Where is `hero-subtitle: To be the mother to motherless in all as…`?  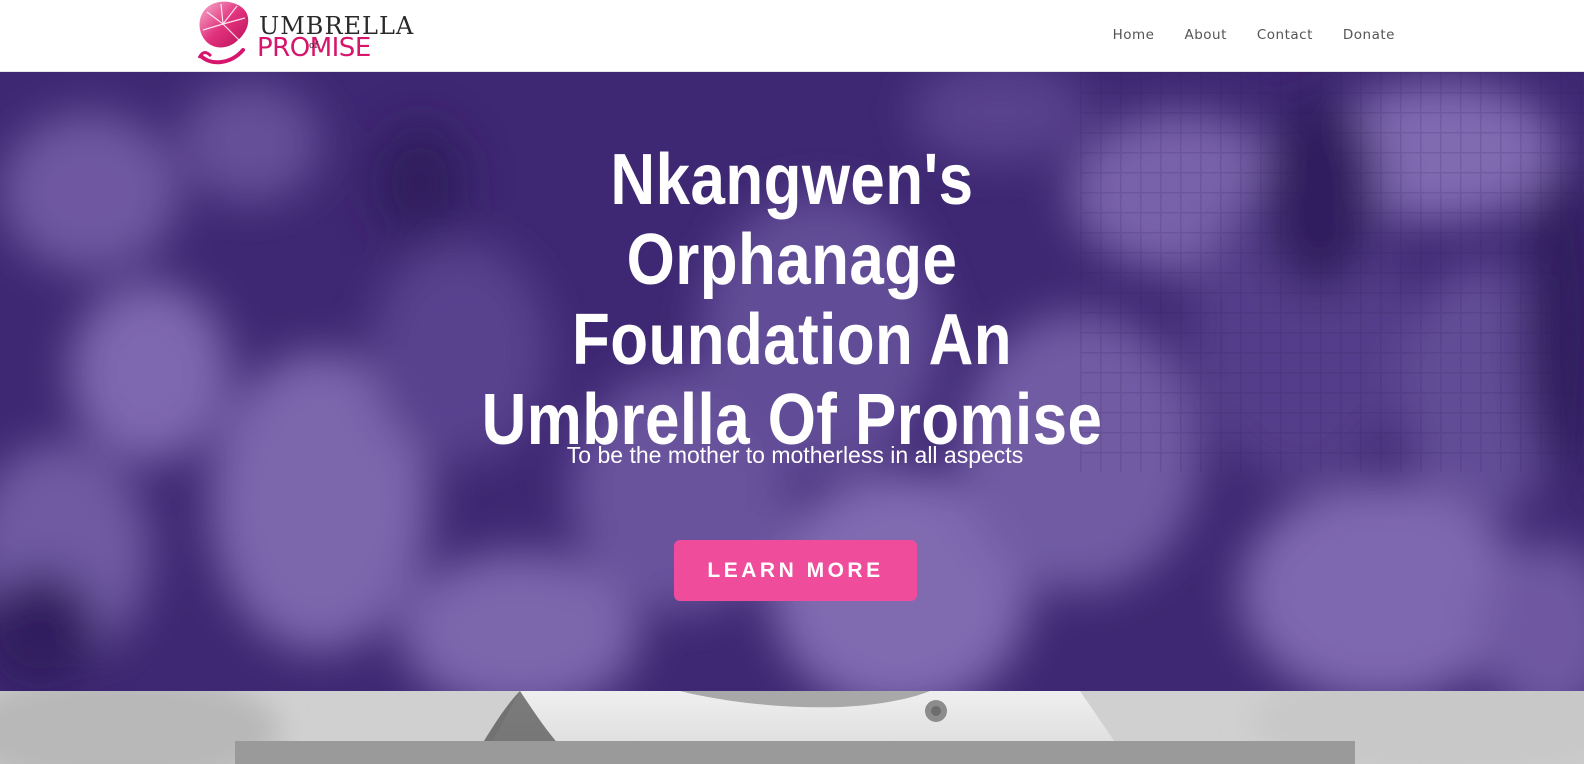 hero-subtitle: To be the mother to motherless in all as… is located at coordinates (795, 455).